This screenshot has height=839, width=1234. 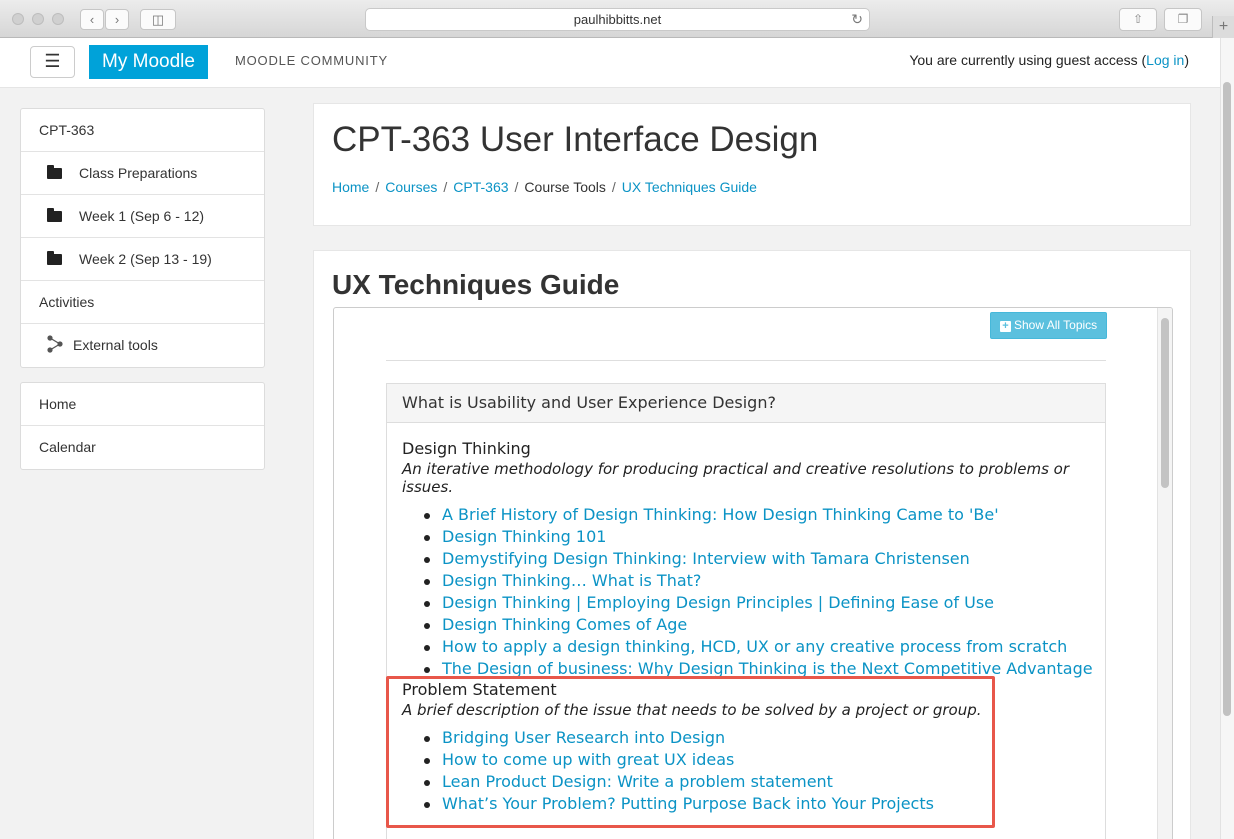 I want to click on guest-close-paren: ), so click(x=1186, y=60).